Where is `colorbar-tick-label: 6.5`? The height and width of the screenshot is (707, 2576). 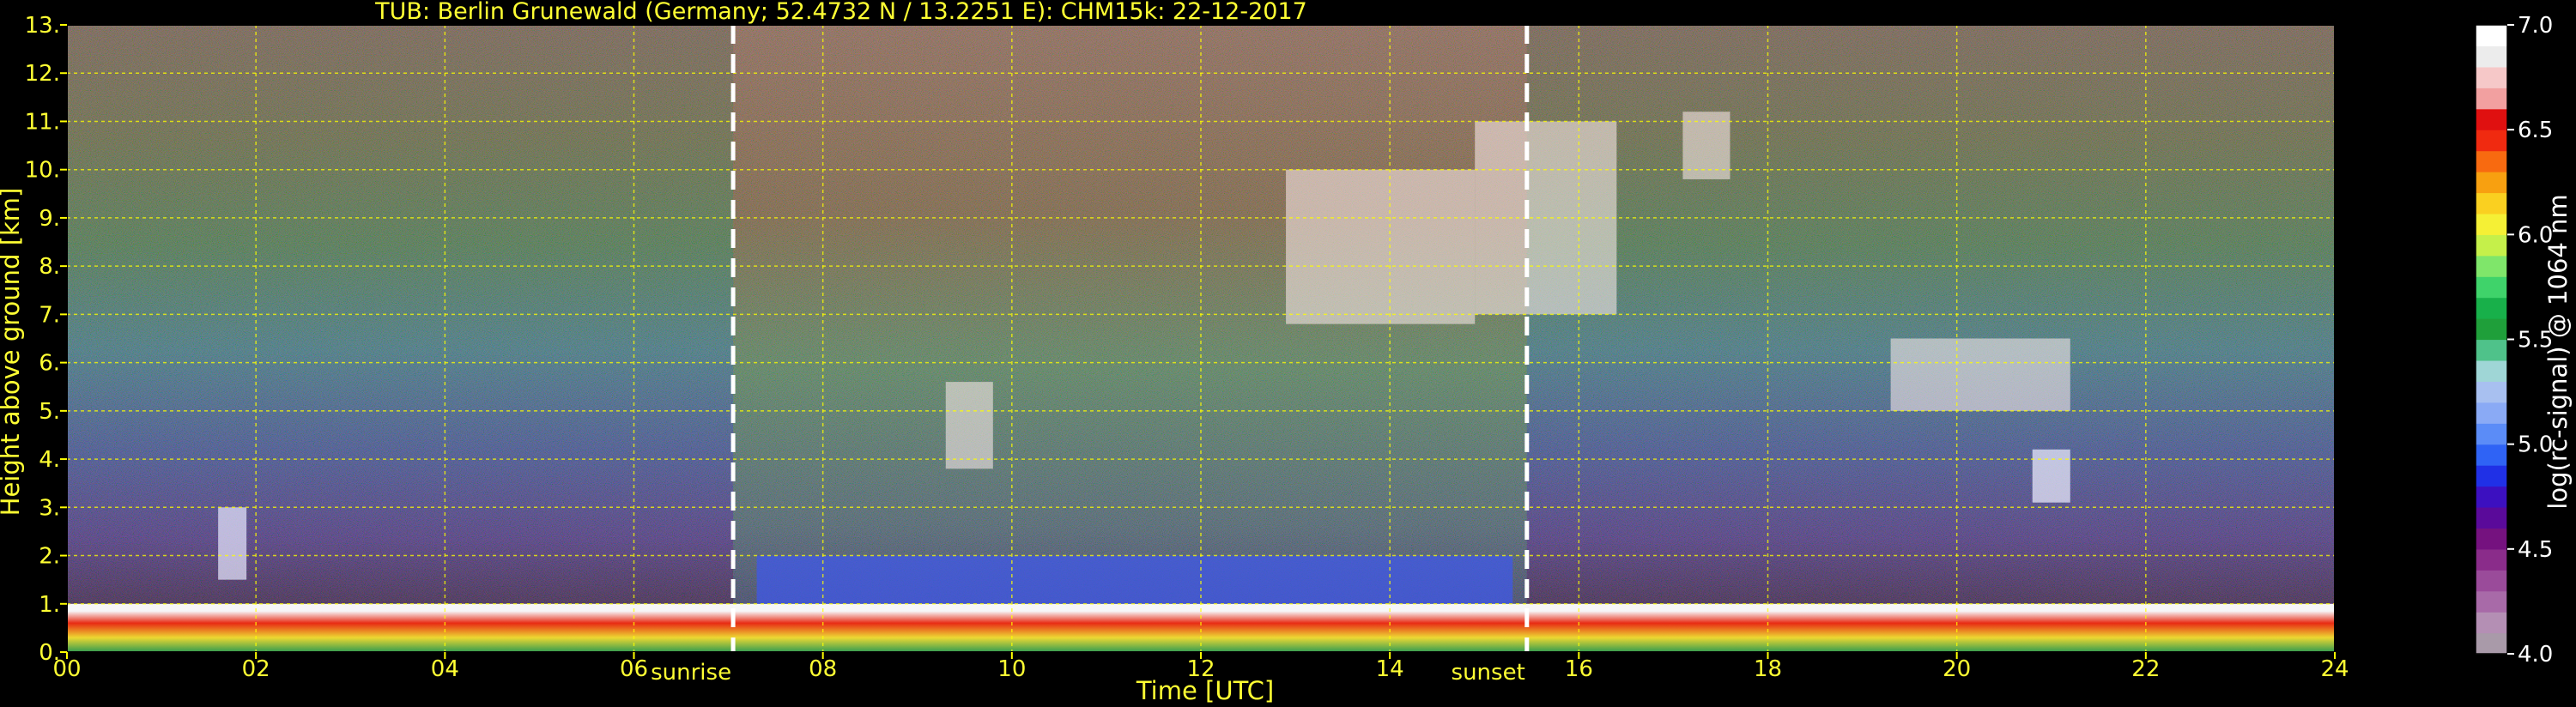 colorbar-tick-label: 6.5 is located at coordinates (2535, 130).